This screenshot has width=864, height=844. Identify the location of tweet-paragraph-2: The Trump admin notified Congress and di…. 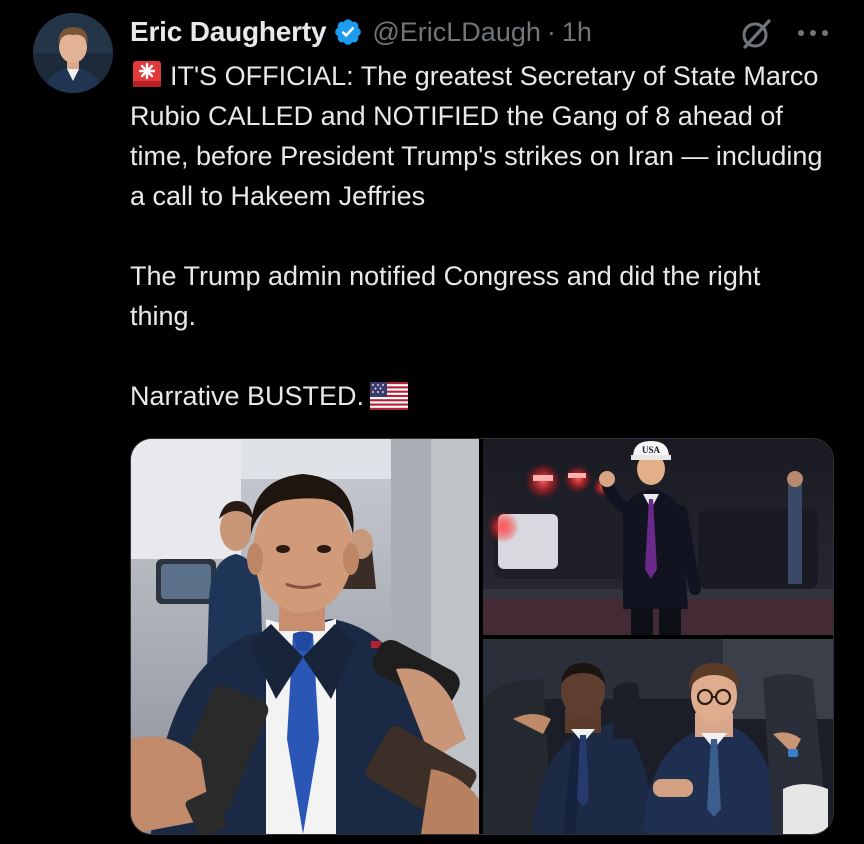
(445, 296).